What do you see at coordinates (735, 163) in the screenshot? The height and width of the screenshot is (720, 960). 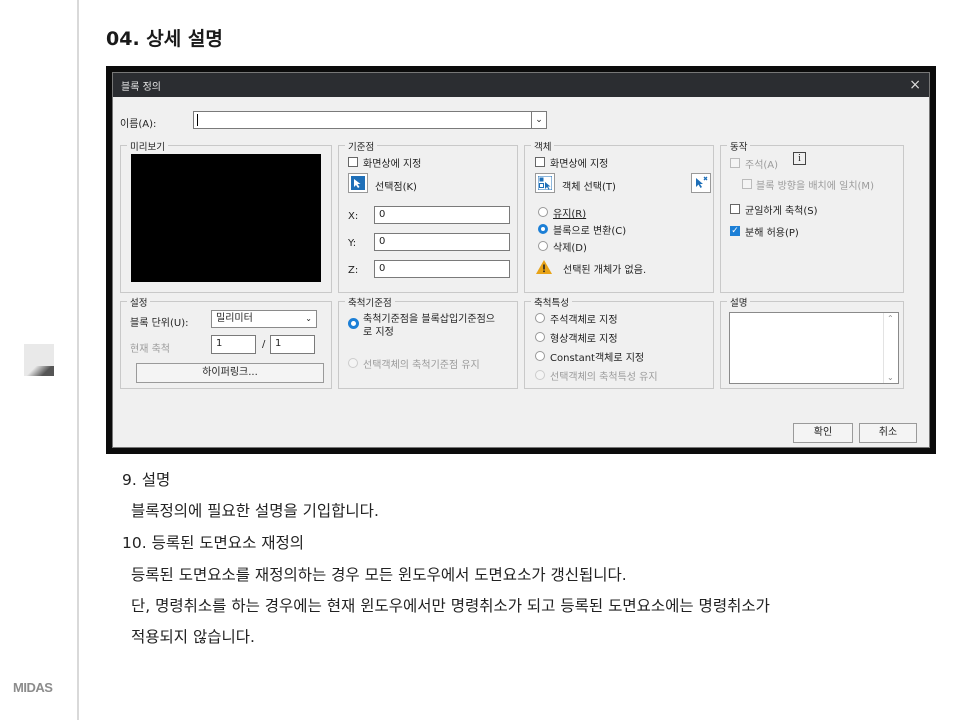 I see `annotative-checkbox` at bounding box center [735, 163].